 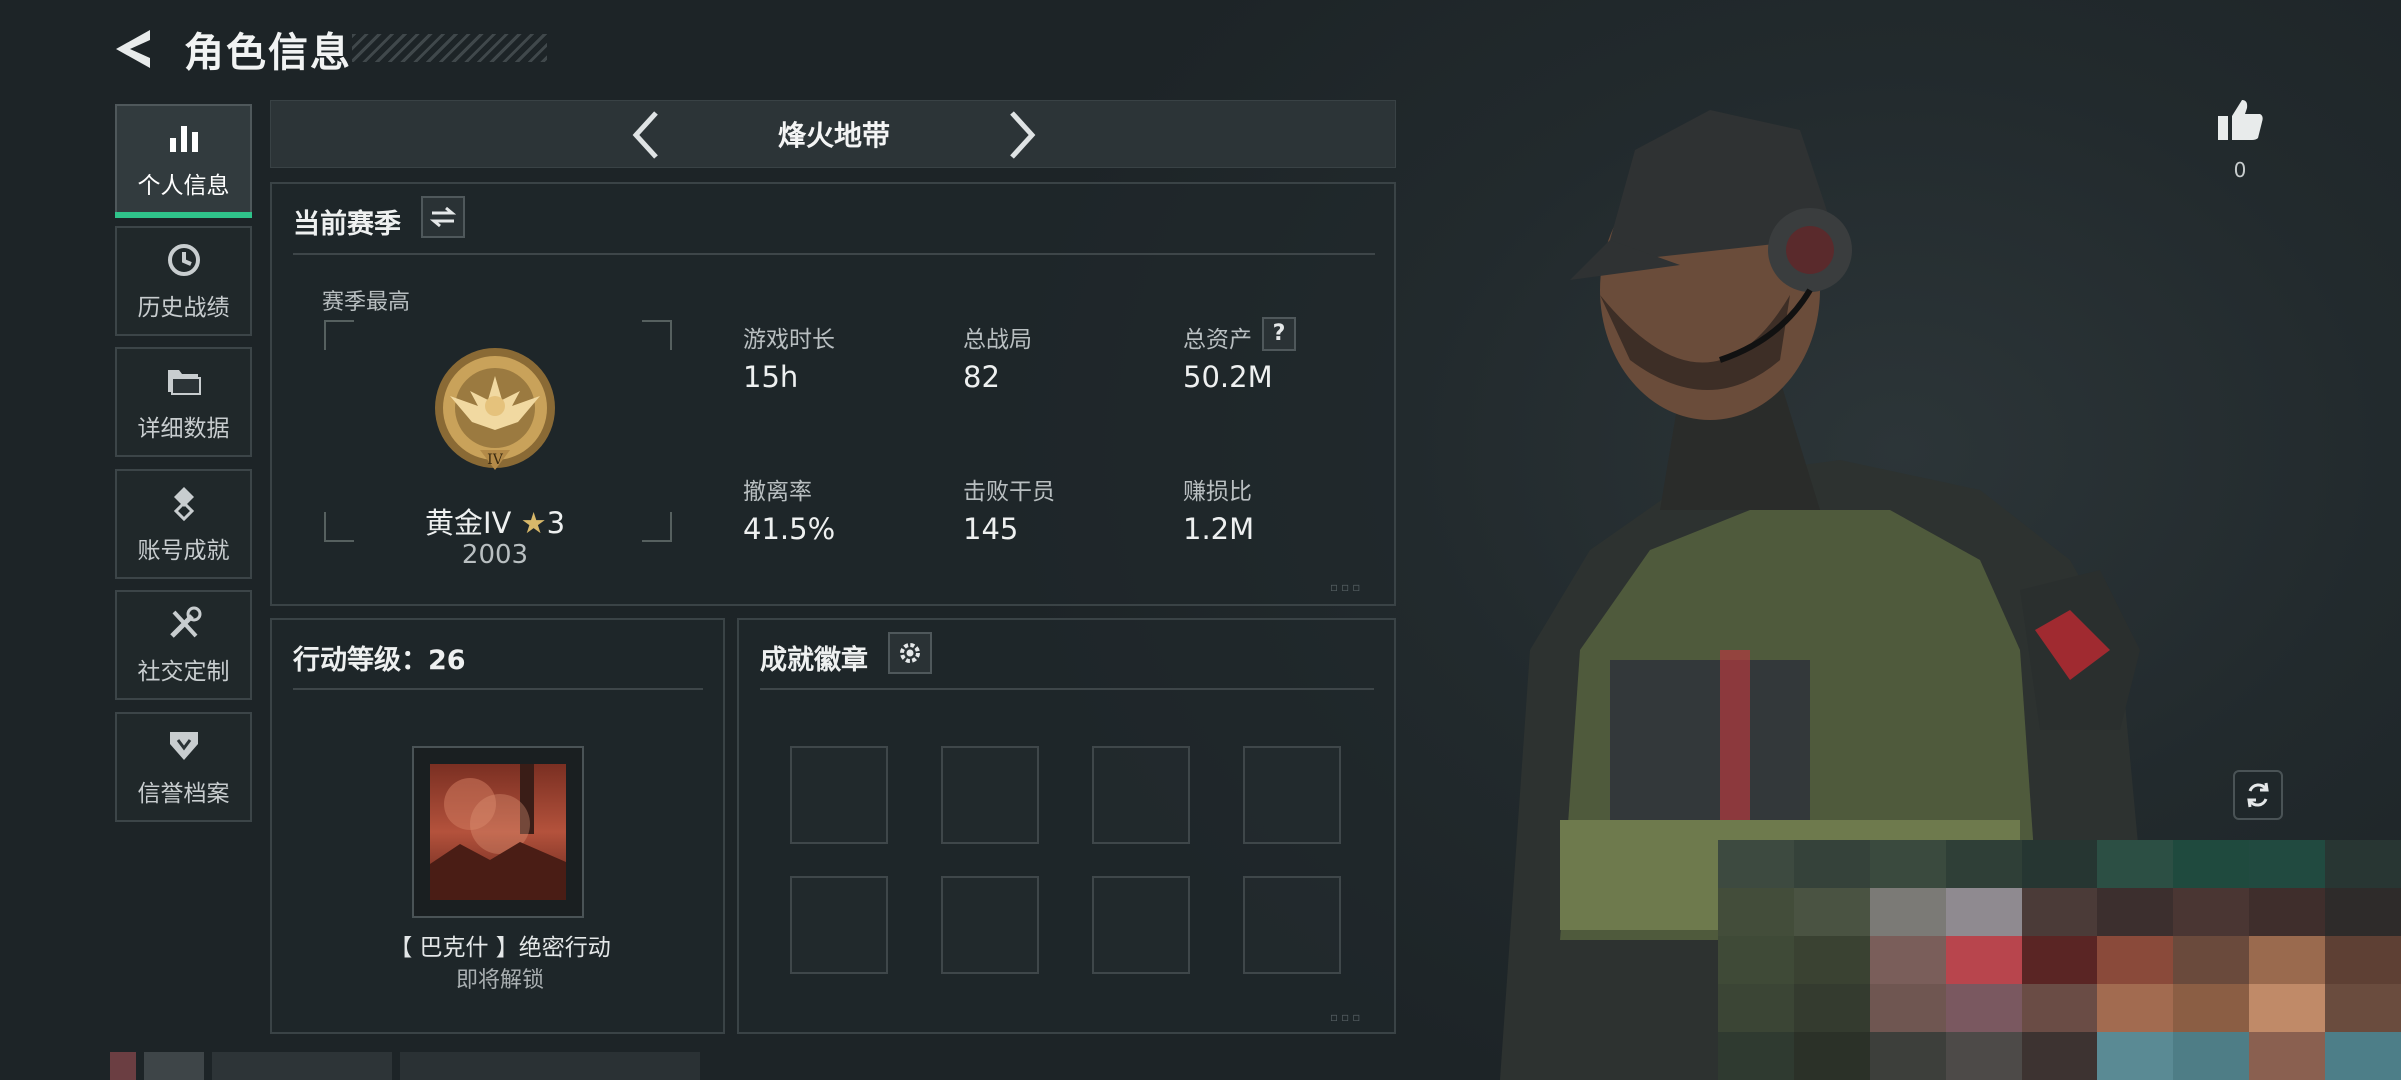 I want to click on rank-line: 黄金IV ★3, so click(x=495, y=521).